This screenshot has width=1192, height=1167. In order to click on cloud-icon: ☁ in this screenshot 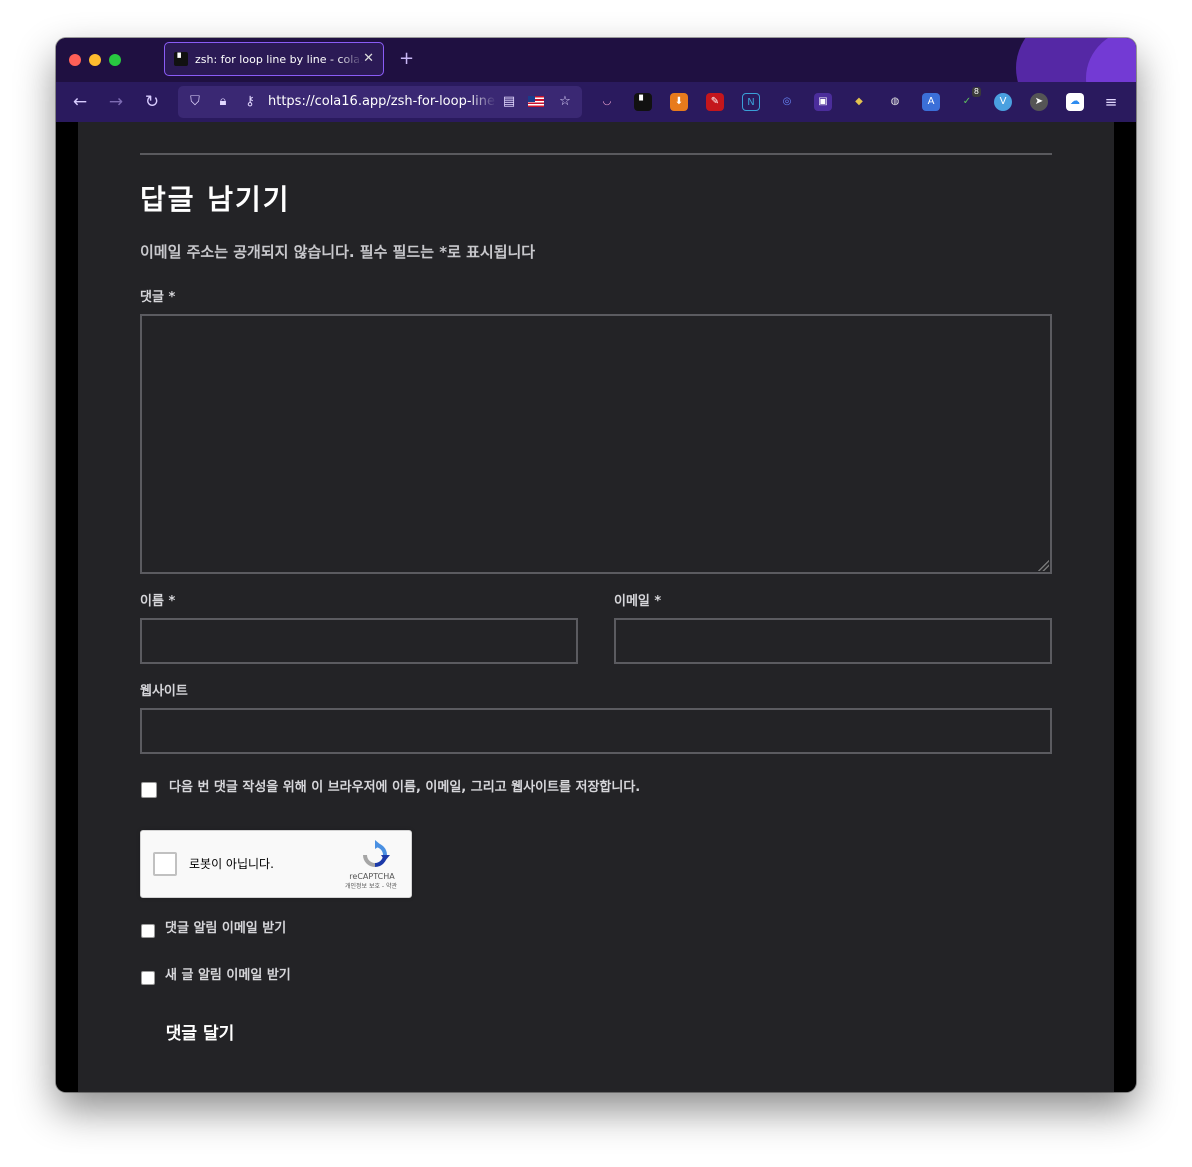, I will do `click(1075, 102)`.